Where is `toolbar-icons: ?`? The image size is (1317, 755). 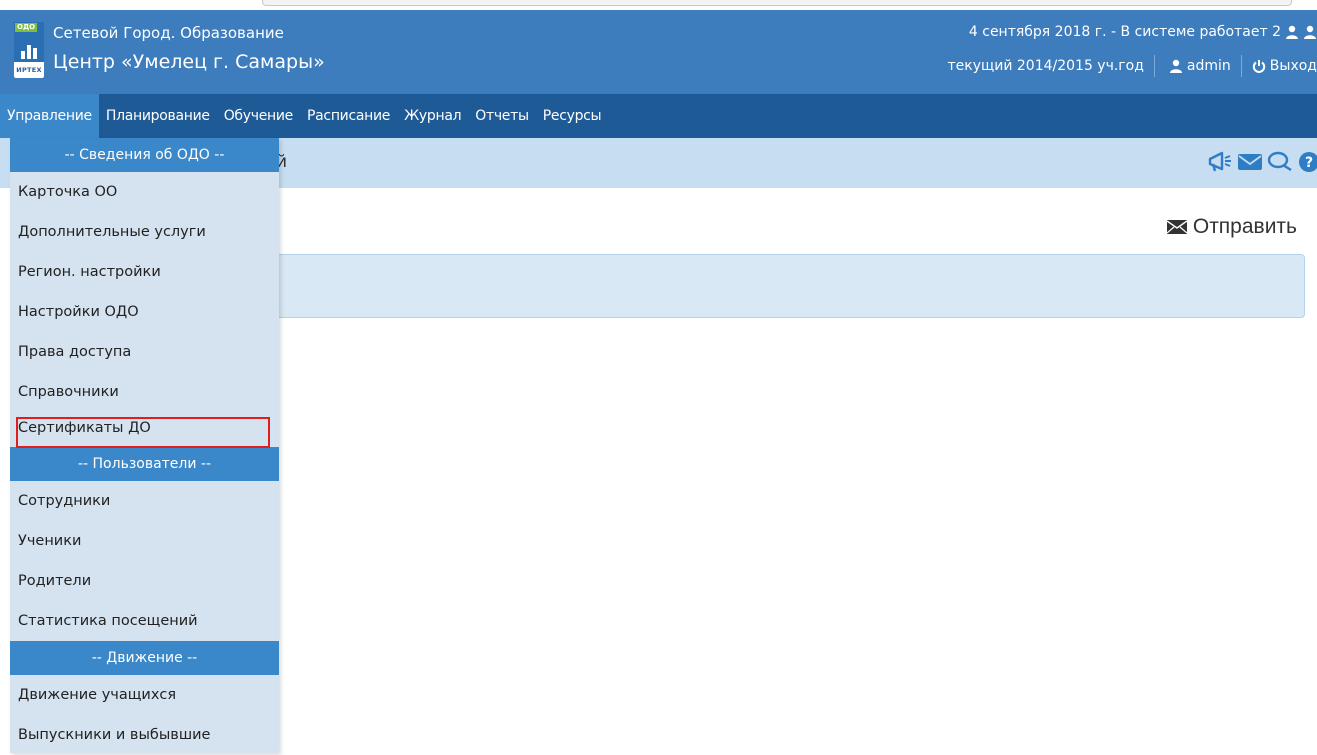
toolbar-icons: ? is located at coordinates (1262, 162).